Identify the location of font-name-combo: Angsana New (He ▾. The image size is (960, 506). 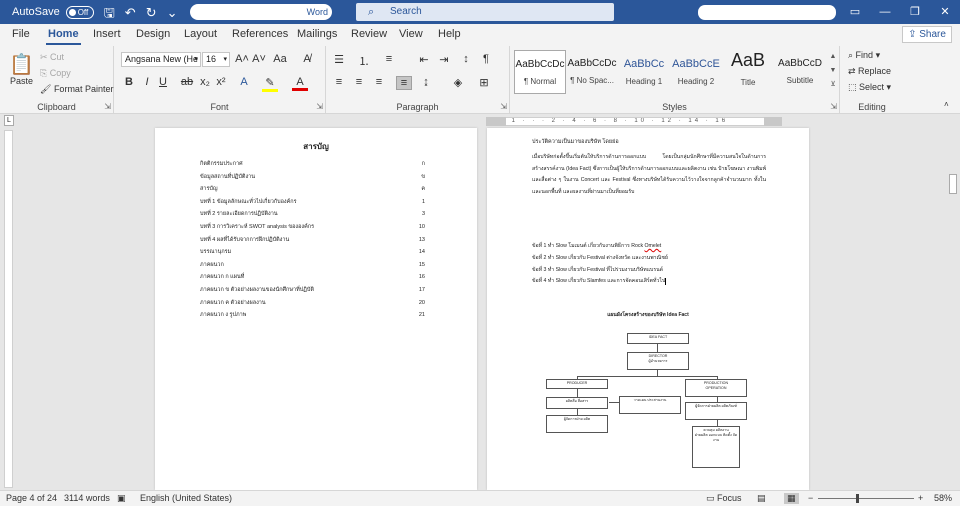
(161, 59).